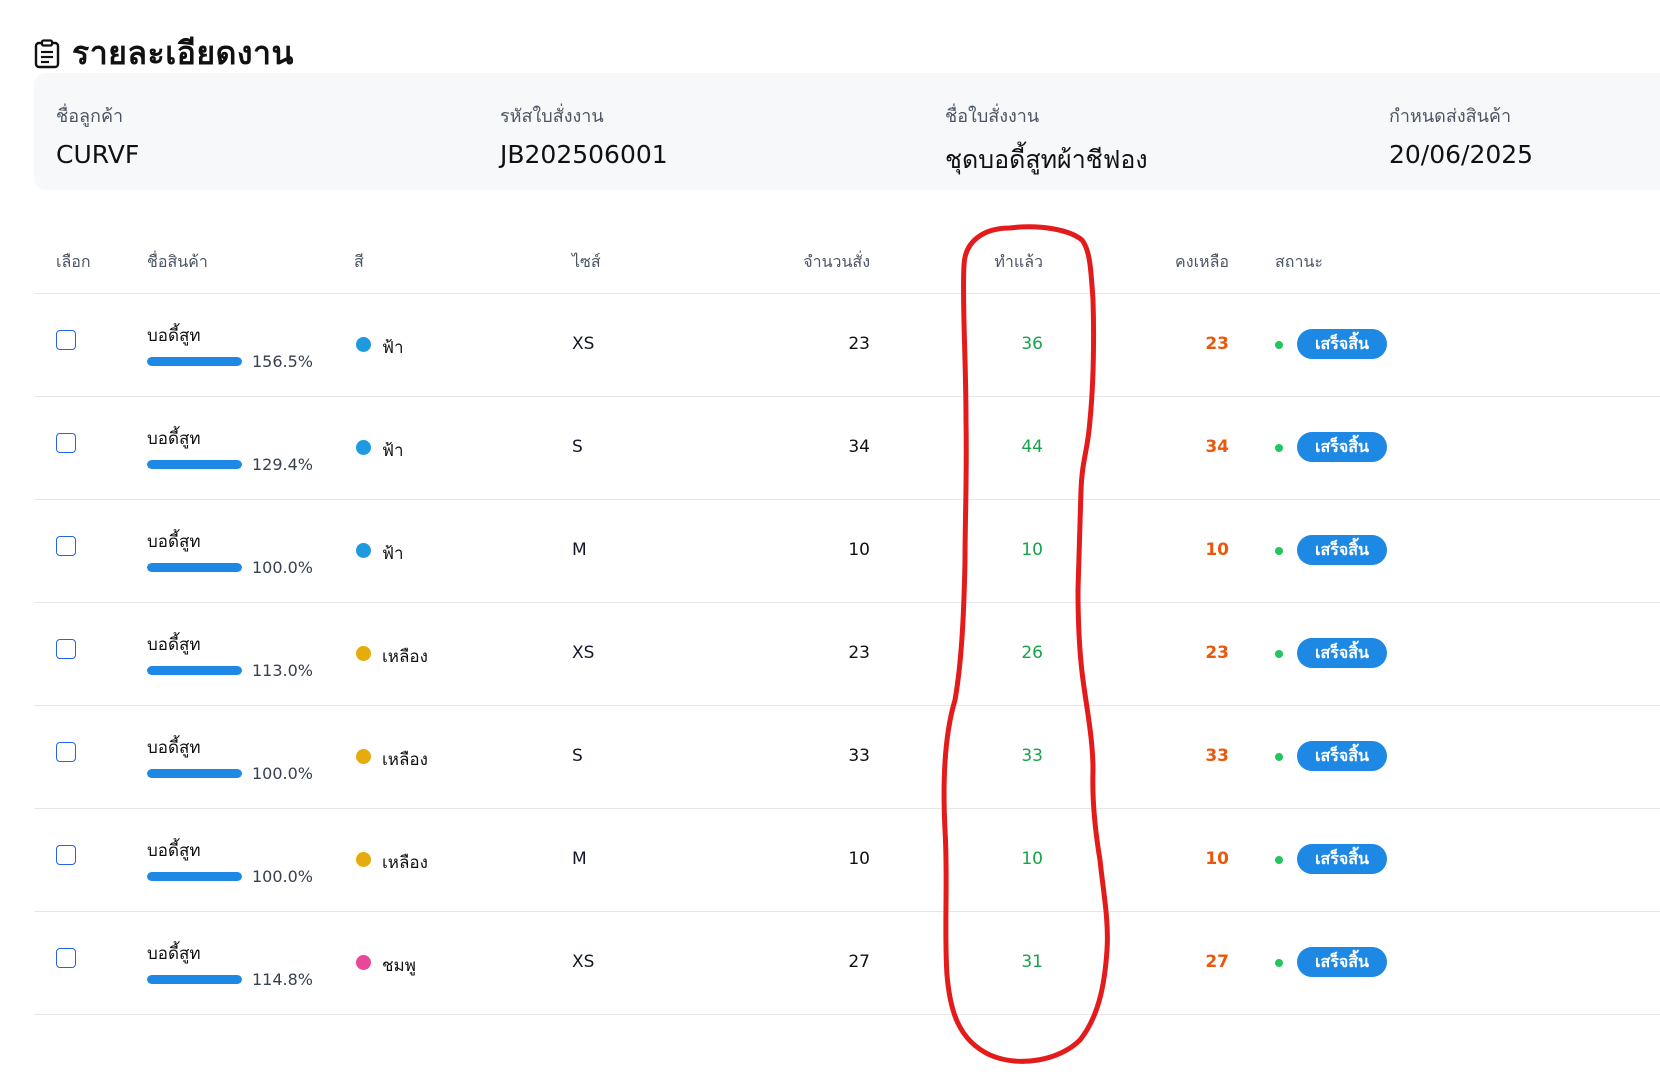 The height and width of the screenshot is (1092, 1660). I want to click on job-code-label: รหัสใบสั่งงาน, so click(552, 116).